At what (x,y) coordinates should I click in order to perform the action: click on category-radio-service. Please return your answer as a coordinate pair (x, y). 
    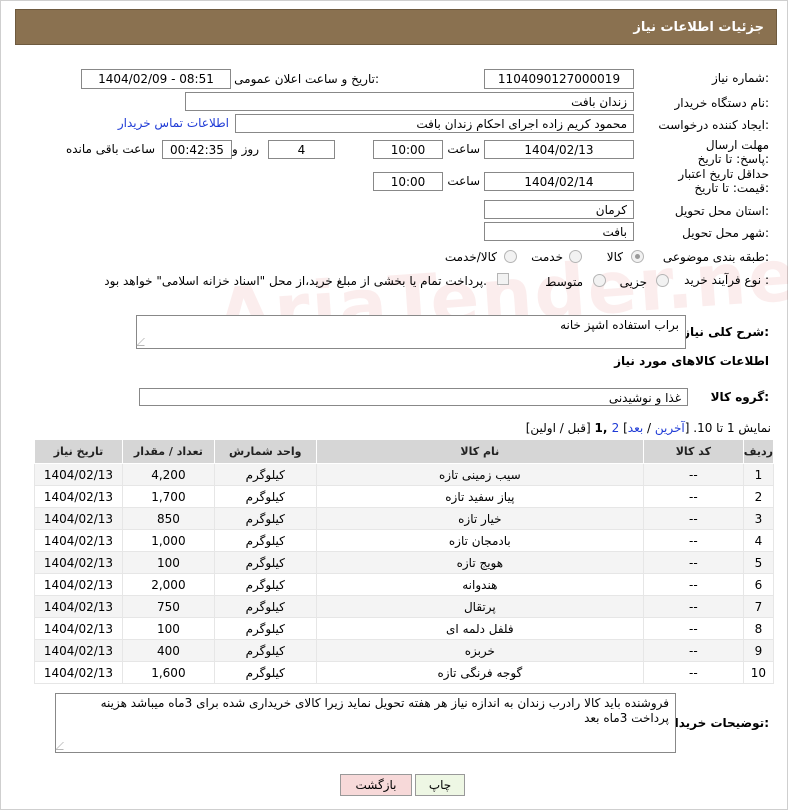
    Looking at the image, I should click on (575, 256).